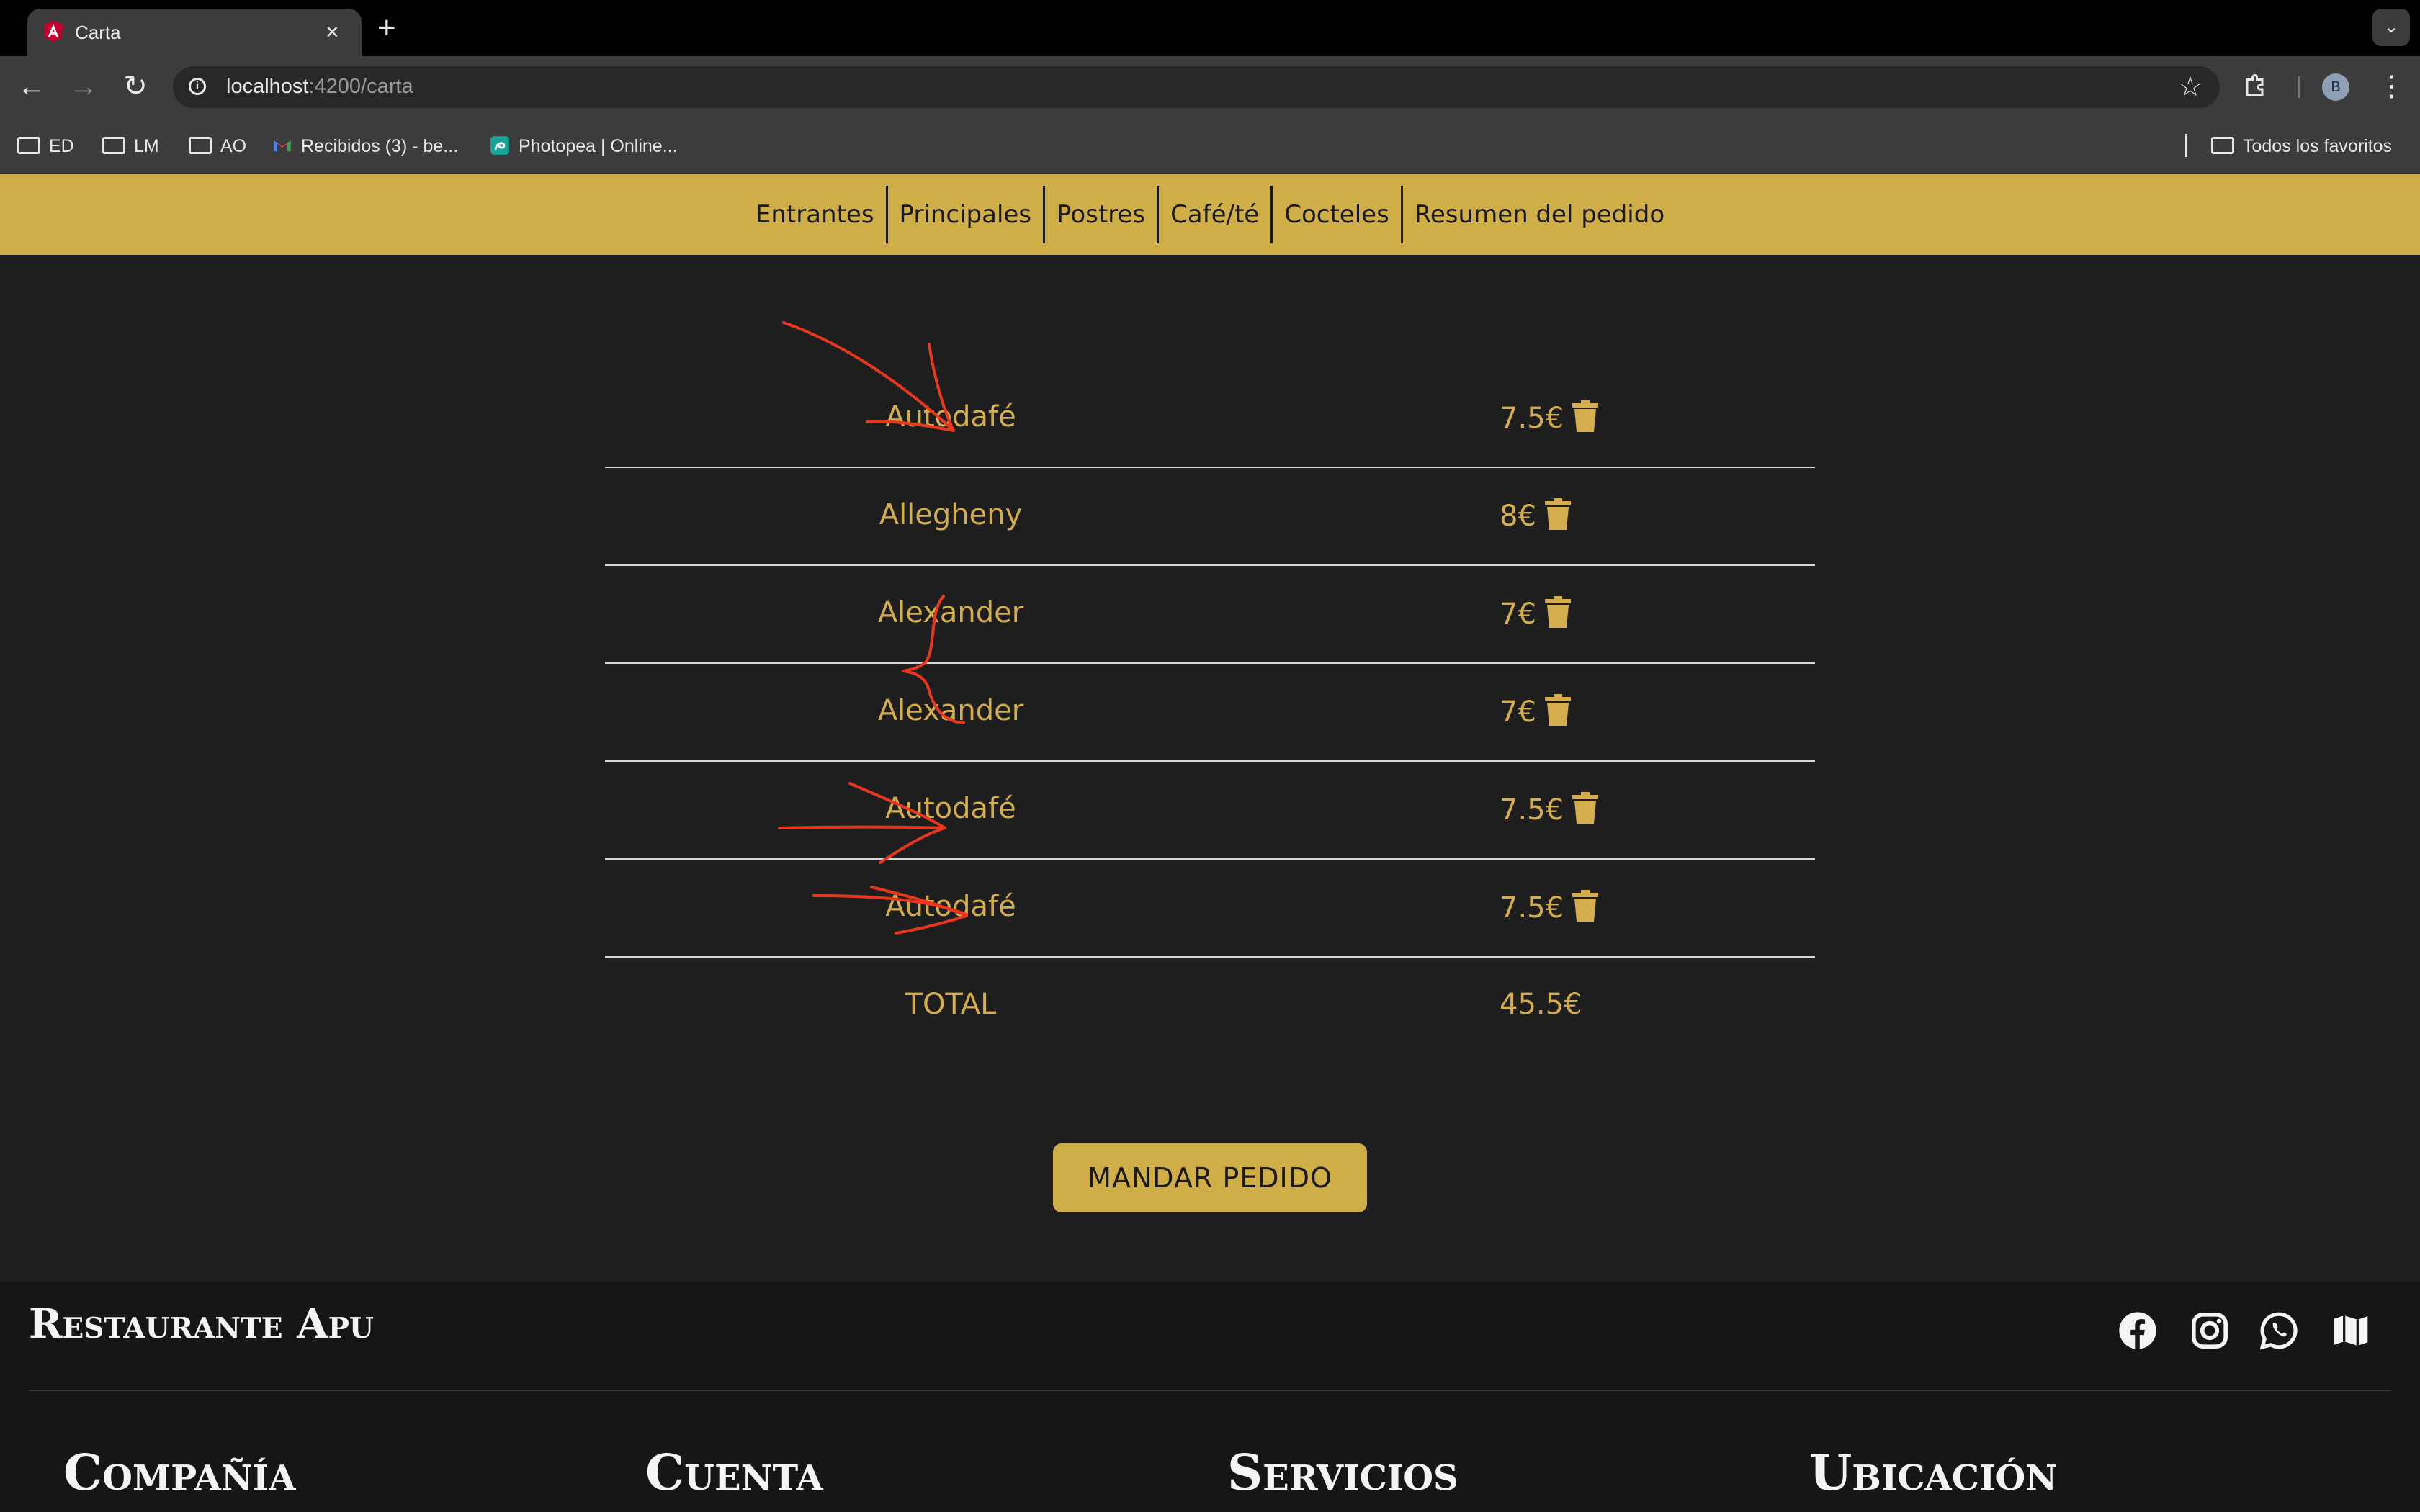 This screenshot has height=1512, width=2420. I want to click on new-tab-icon: +, so click(387, 28).